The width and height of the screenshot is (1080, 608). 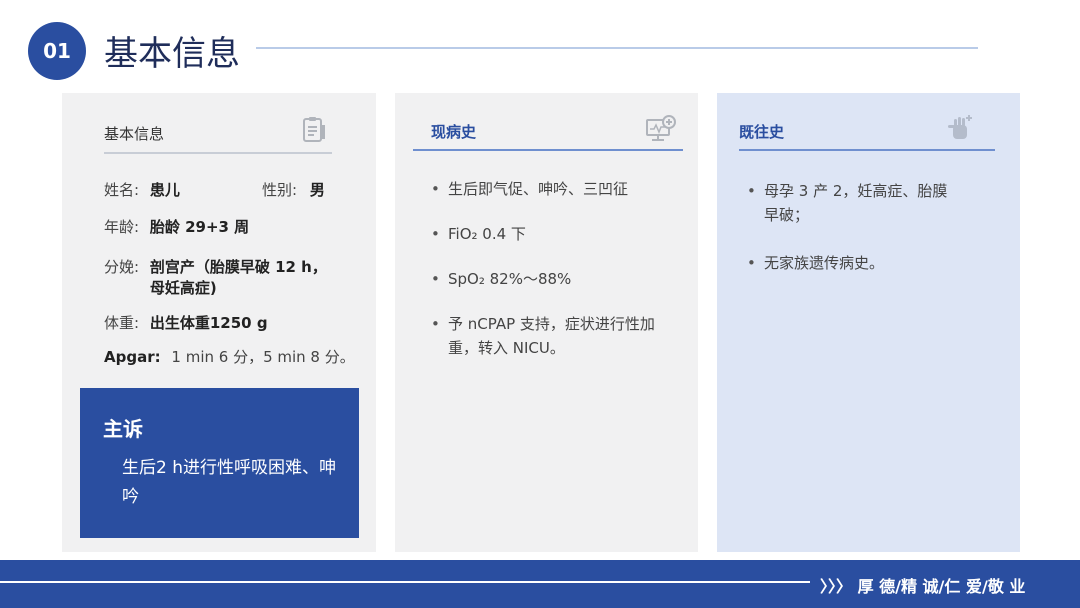 What do you see at coordinates (123, 429) in the screenshot?
I see `chief-complaint-title: 主诉` at bounding box center [123, 429].